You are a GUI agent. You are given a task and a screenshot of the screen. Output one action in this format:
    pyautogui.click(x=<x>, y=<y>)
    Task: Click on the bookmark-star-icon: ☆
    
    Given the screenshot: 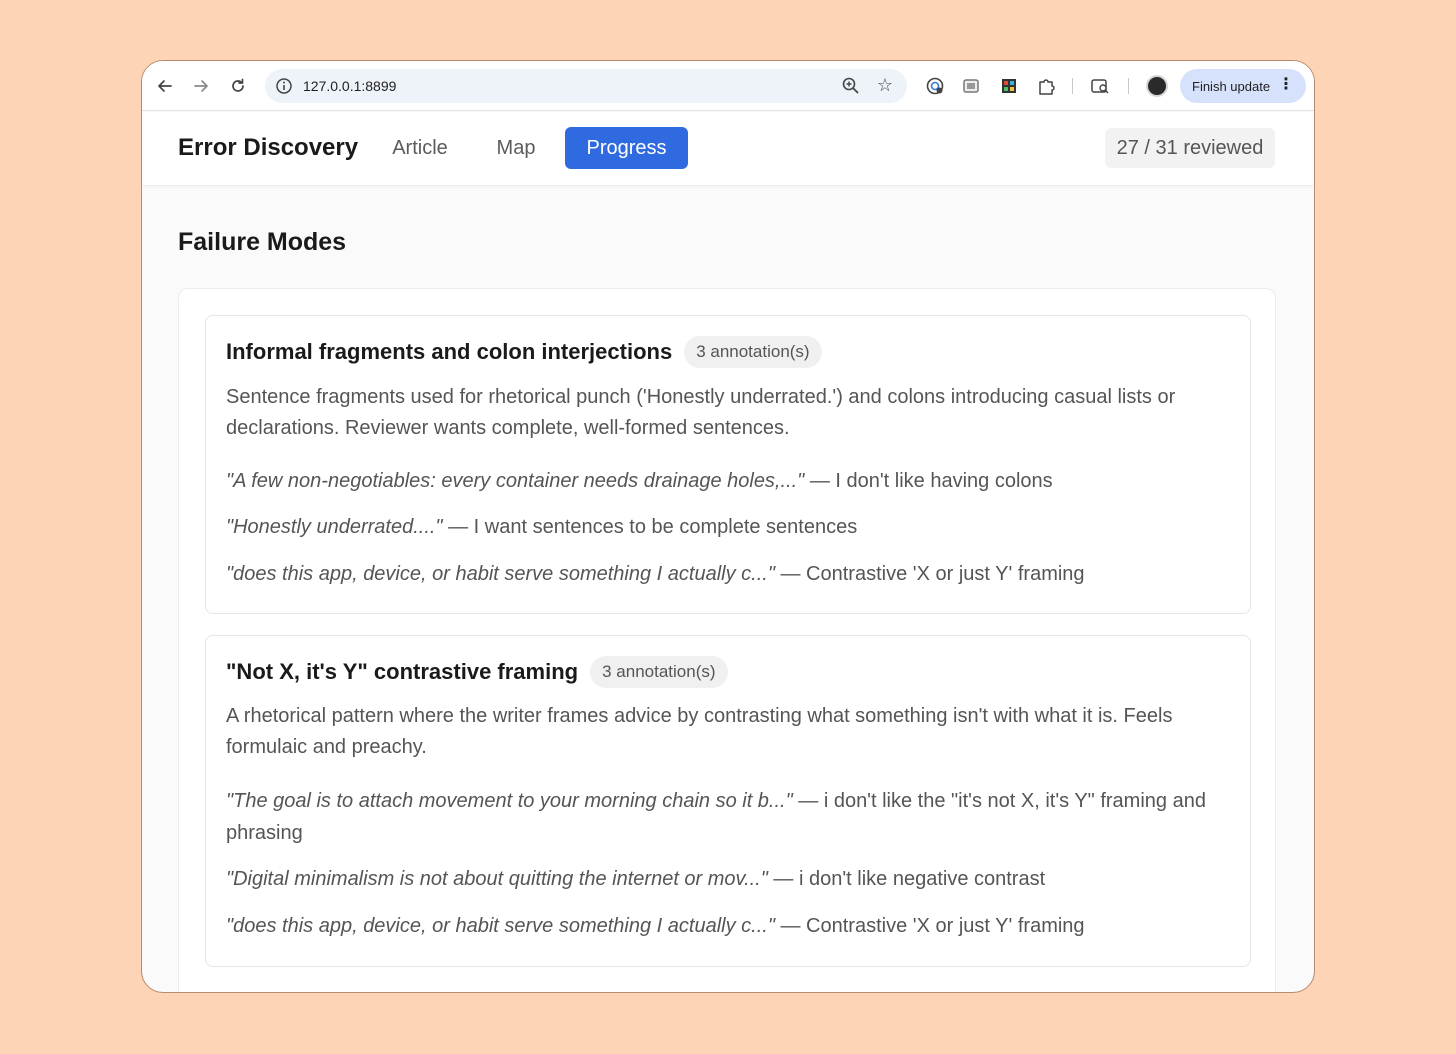 What is the action you would take?
    pyautogui.click(x=885, y=85)
    